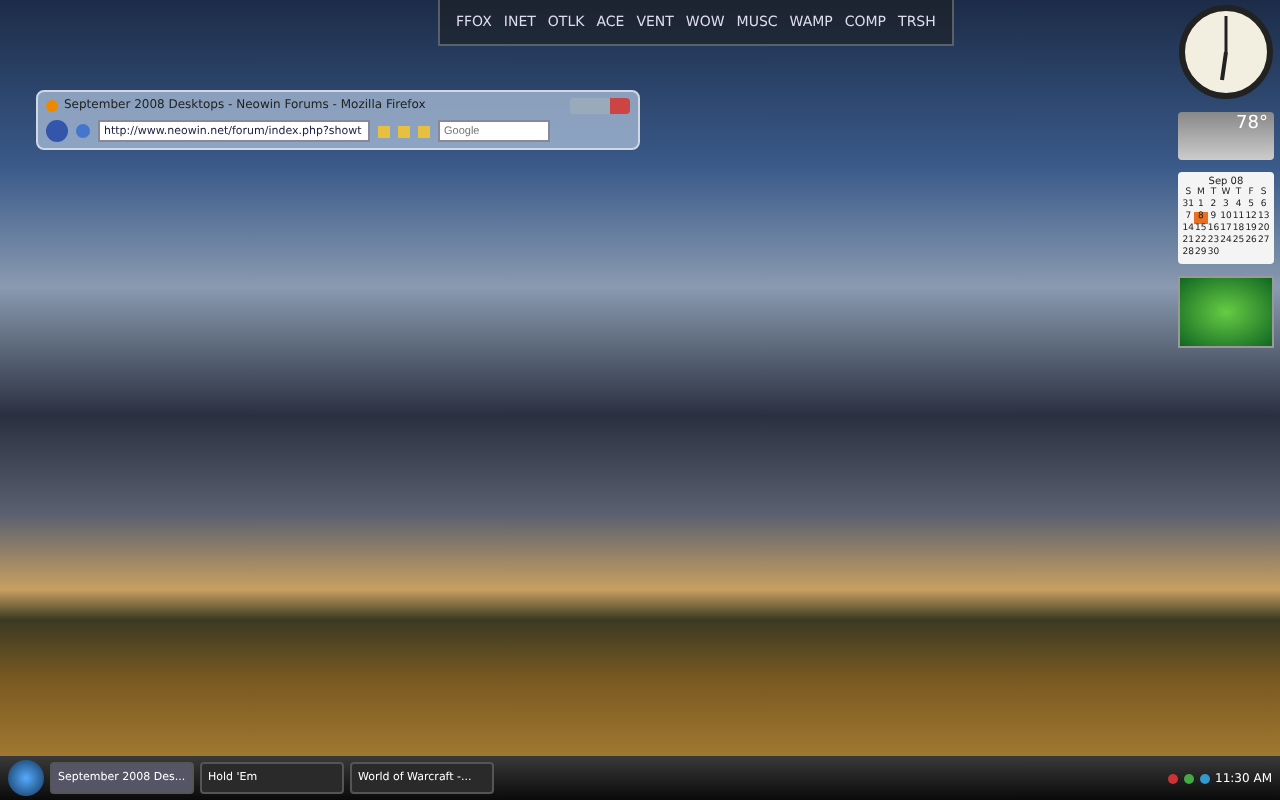 This screenshot has width=1280, height=800. Describe the element at coordinates (600, 105) in the screenshot. I see `window-controls` at that location.